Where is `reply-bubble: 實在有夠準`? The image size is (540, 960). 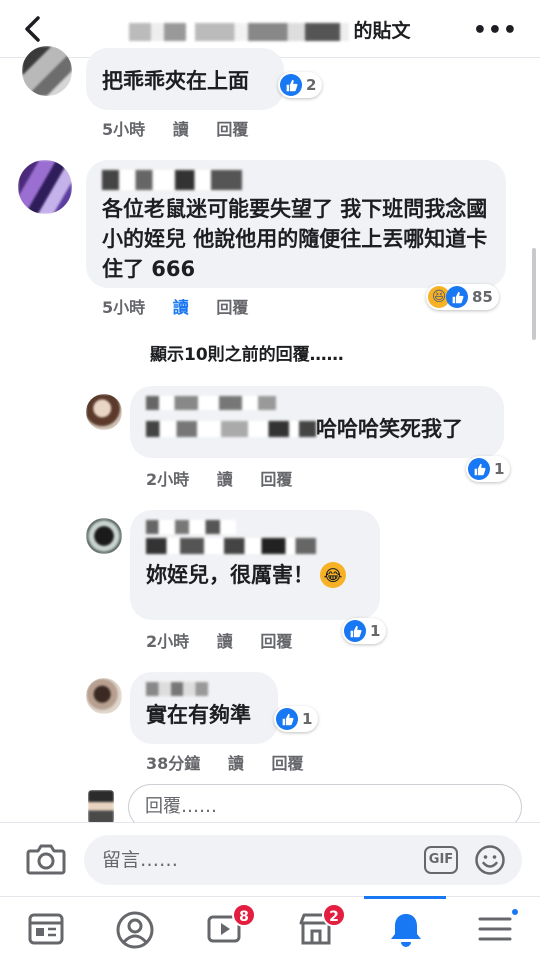 reply-bubble: 實在有夠準 is located at coordinates (204, 708).